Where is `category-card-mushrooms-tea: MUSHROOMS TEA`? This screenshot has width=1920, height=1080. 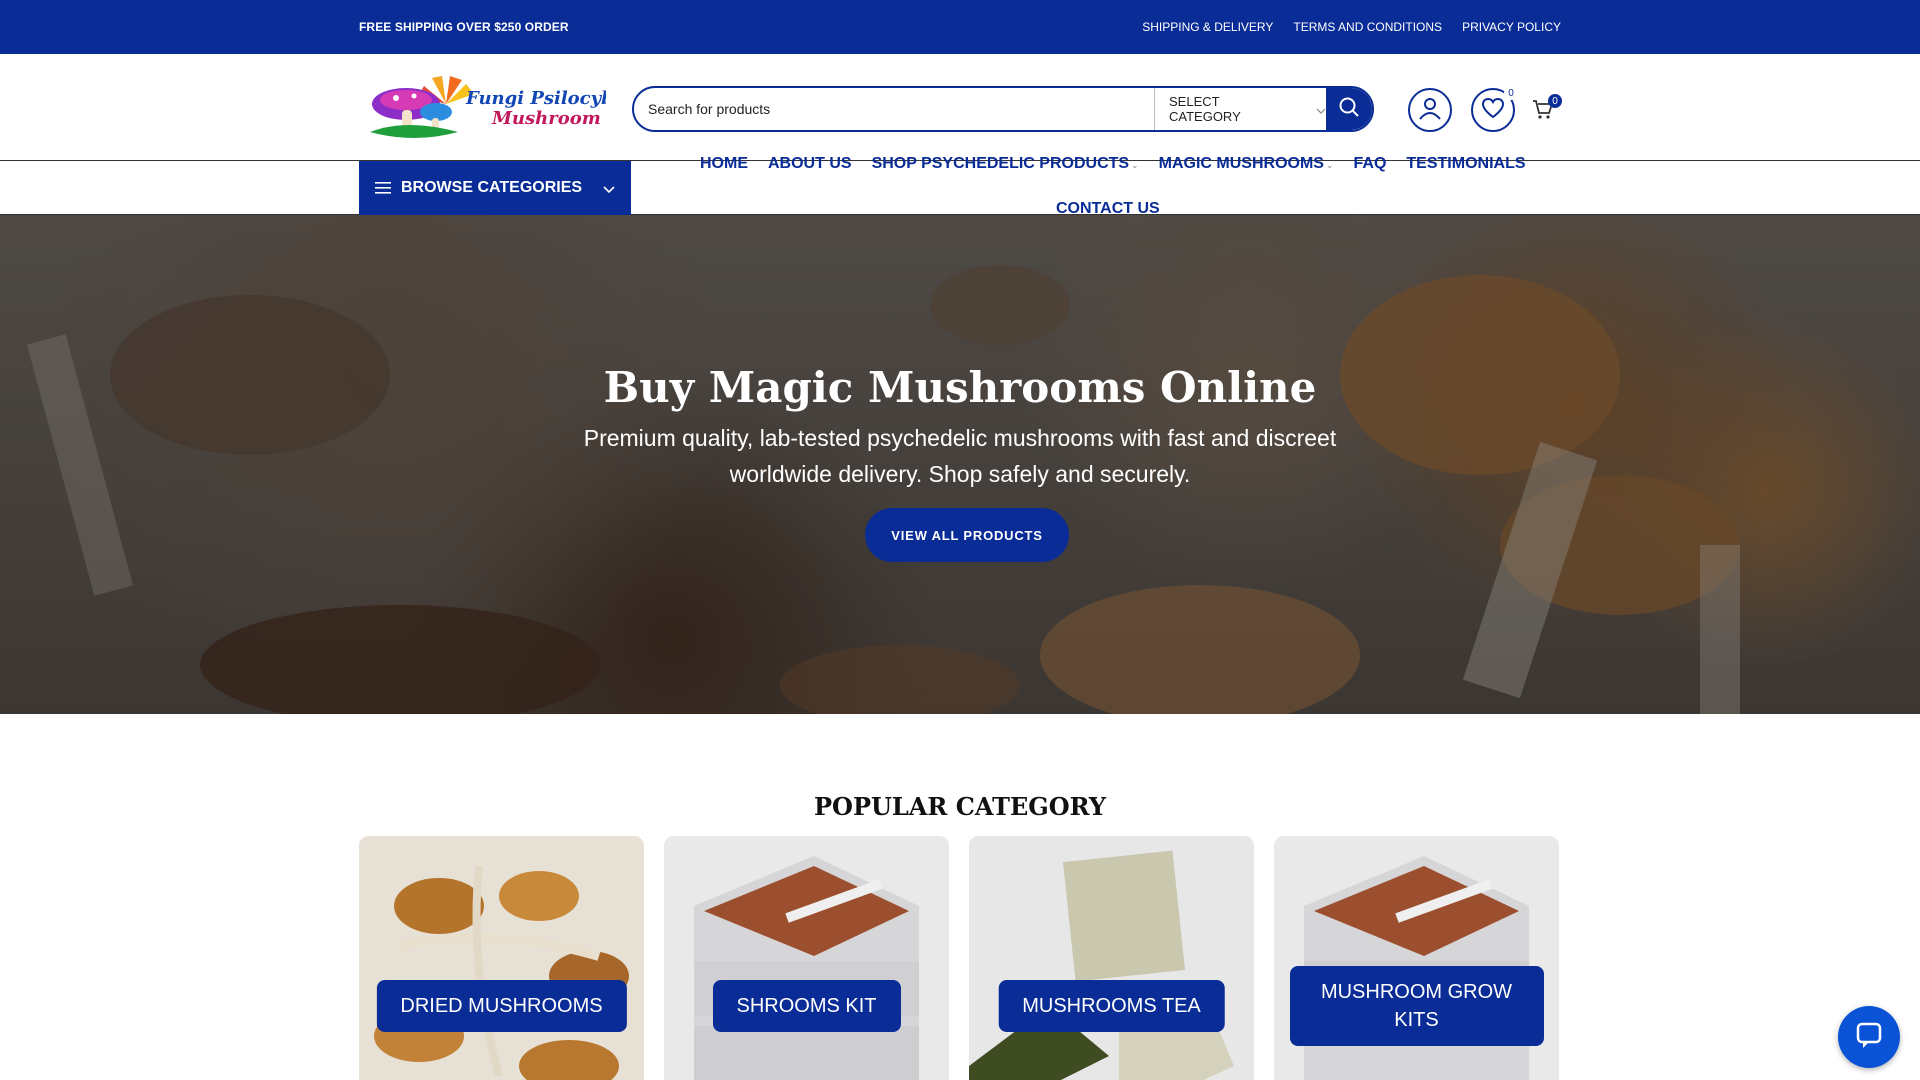
category-card-mushrooms-tea: MUSHROOMS TEA is located at coordinates (1111, 958).